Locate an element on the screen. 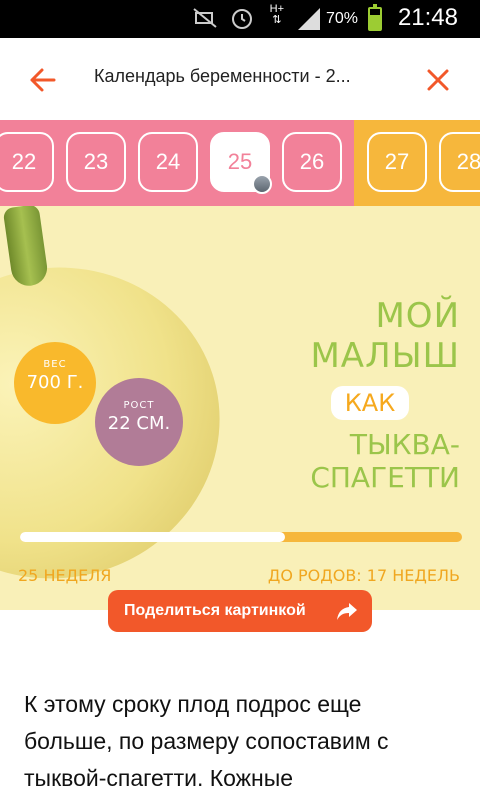 Image resolution: width=480 pixels, height=800 pixels. weeks-remaining-label: ДО РОДОВ: 17 НЕДЕЛЬ is located at coordinates (363, 575).